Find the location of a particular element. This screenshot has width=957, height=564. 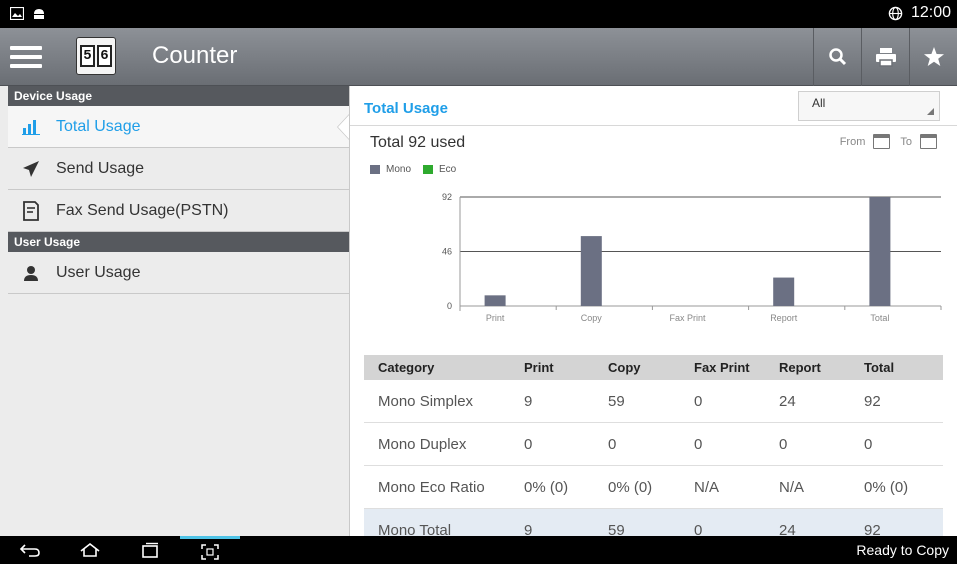

legend-item-eco: Eco is located at coordinates (439, 169).